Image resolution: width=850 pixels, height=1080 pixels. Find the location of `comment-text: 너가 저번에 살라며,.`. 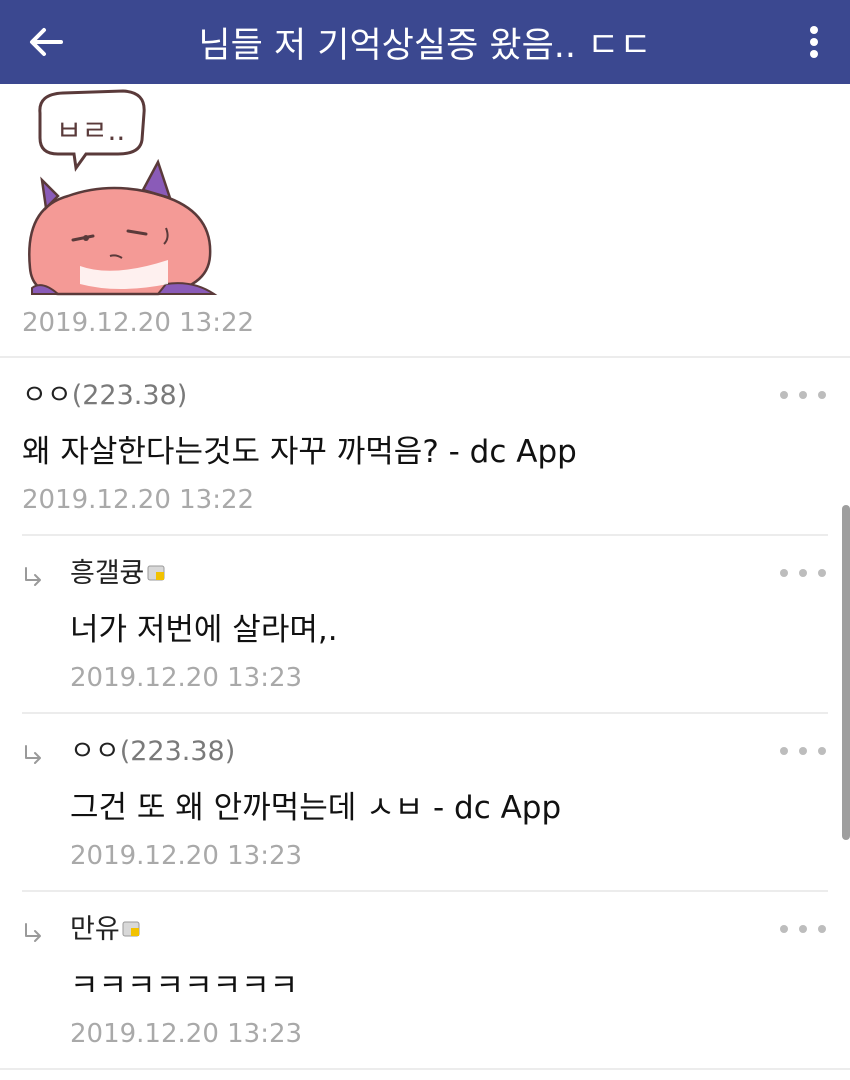

comment-text: 너가 저번에 살라며,. is located at coordinates (204, 630).